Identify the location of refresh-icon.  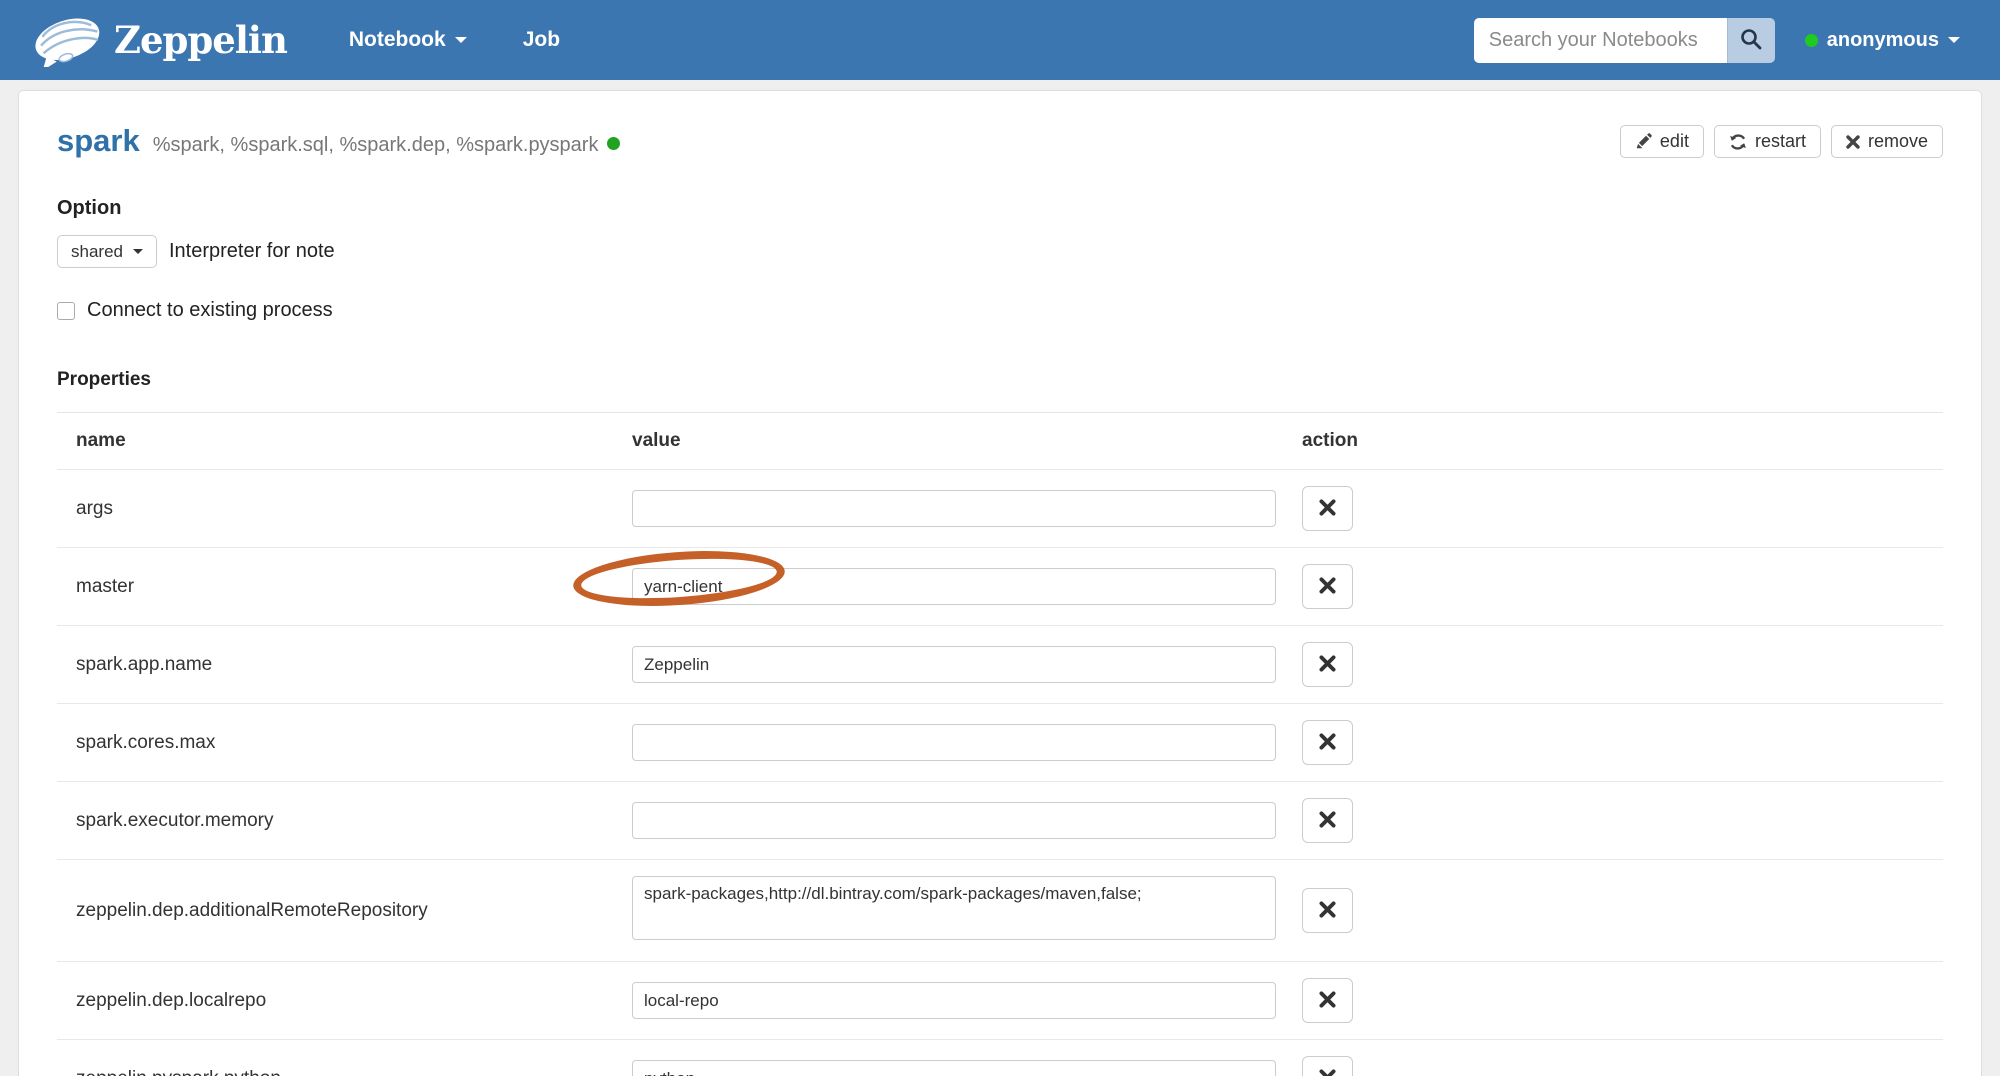
(1738, 142).